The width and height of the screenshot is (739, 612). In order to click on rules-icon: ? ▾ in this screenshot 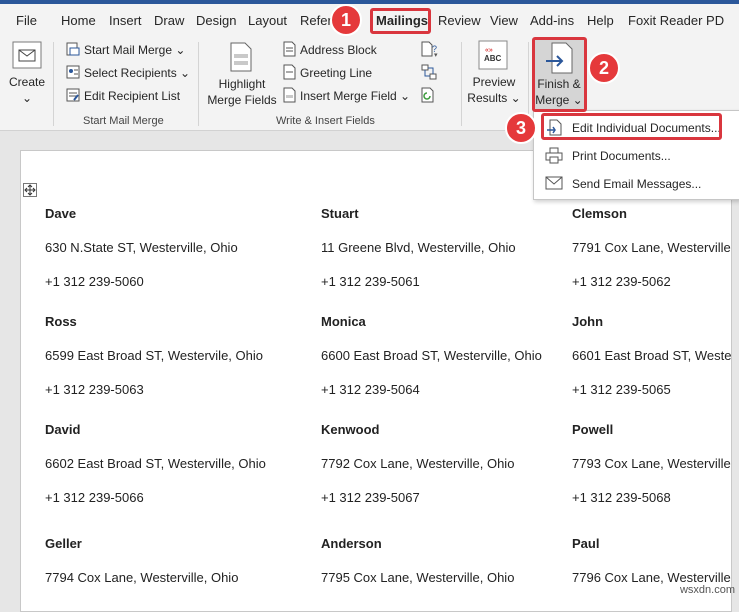, I will do `click(430, 50)`.